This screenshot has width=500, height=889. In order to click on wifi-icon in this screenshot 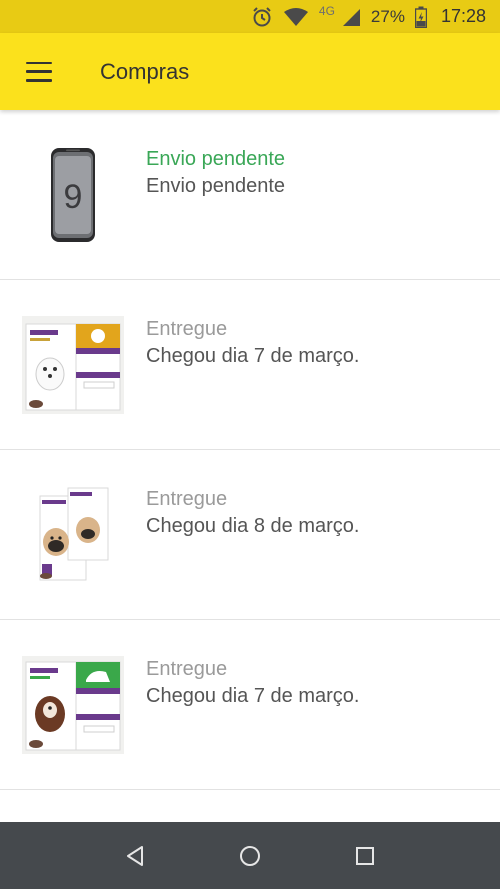, I will do `click(296, 17)`.